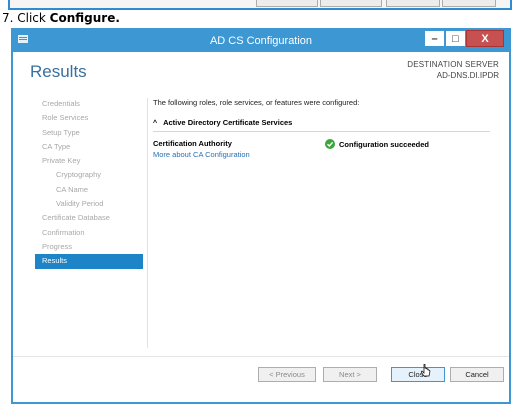  I want to click on nav-item-ca-name: CA Name, so click(89, 190).